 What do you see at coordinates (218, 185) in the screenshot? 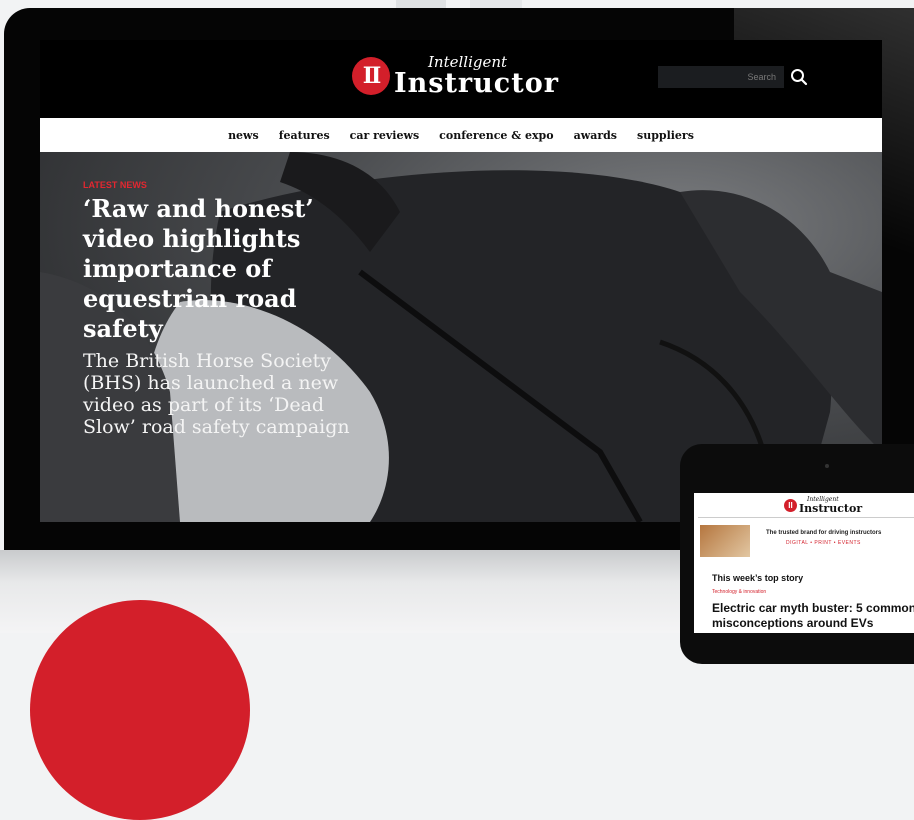
I see `latest-news-tag: LATEST NEWS` at bounding box center [218, 185].